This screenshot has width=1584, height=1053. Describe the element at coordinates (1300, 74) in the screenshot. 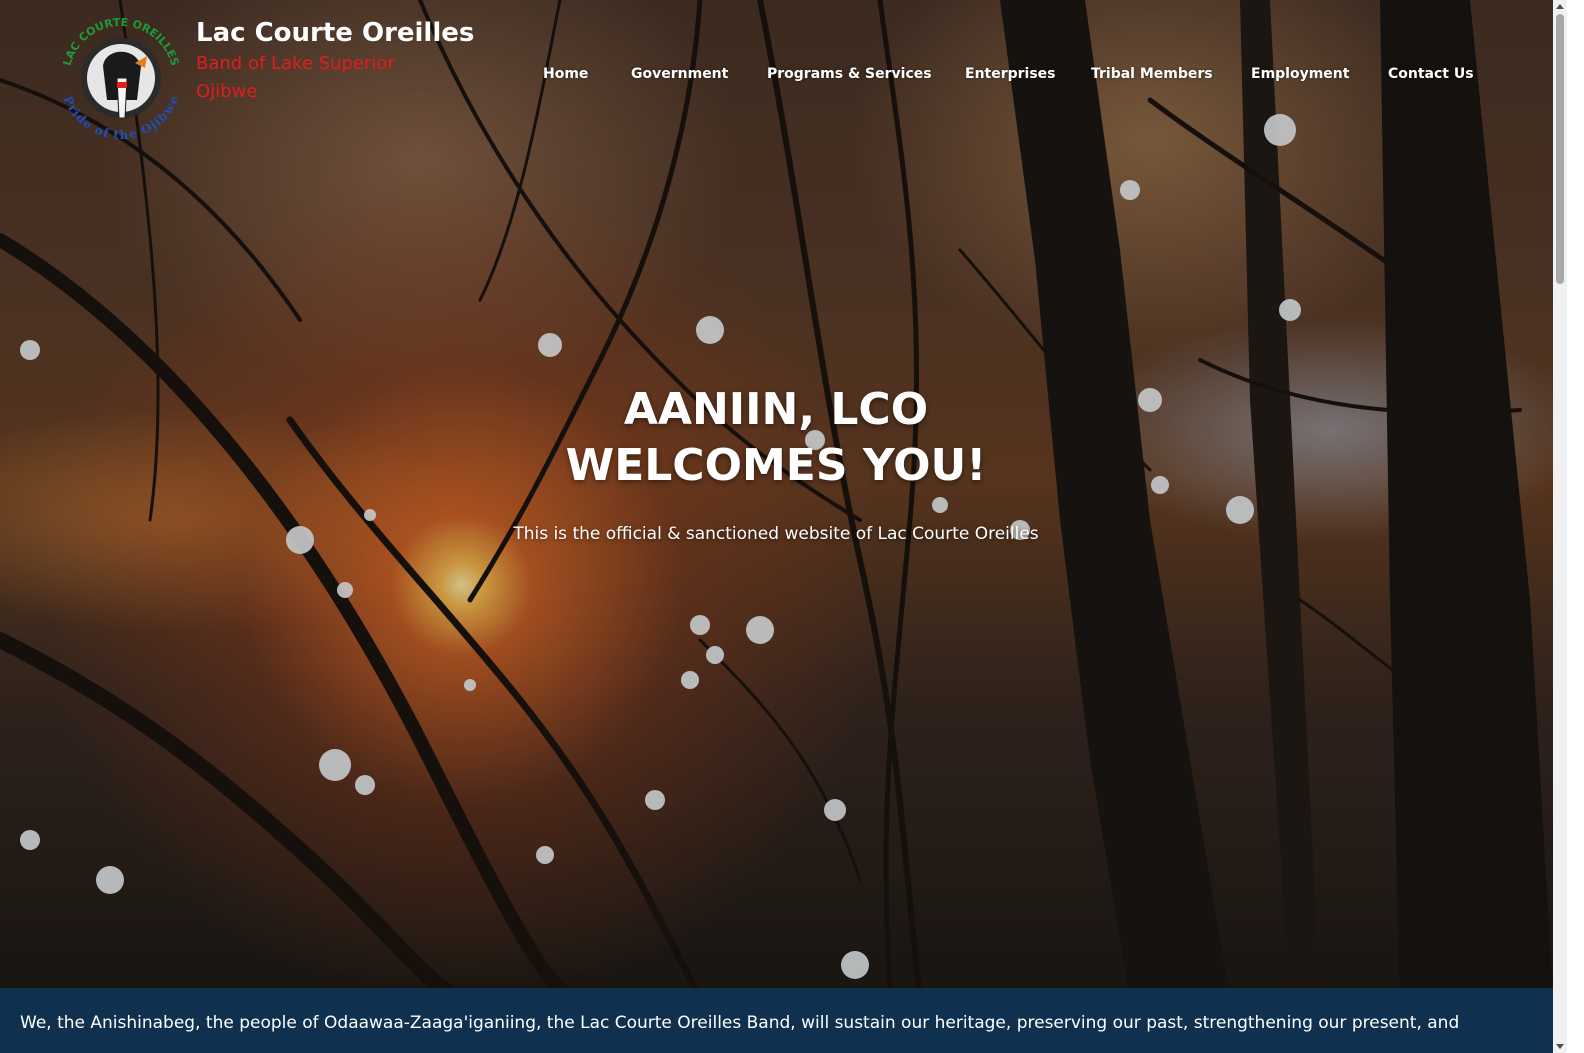

I see `nav-employment: Employment` at that location.